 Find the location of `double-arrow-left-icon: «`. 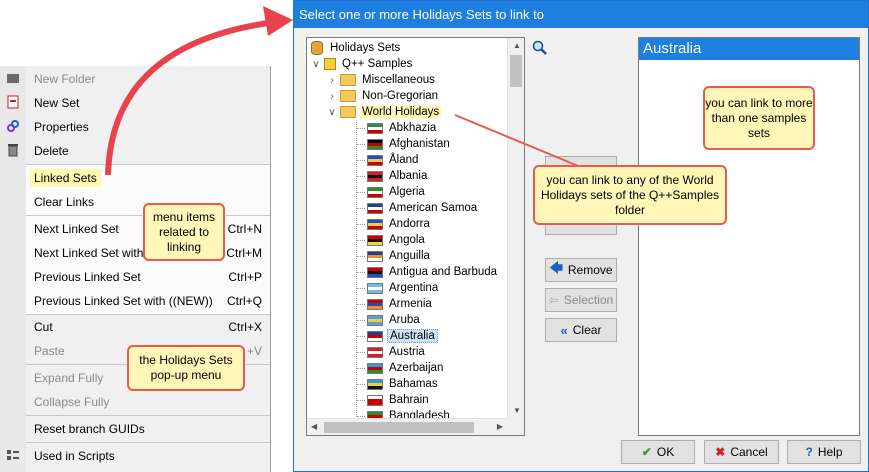

double-arrow-left-icon: « is located at coordinates (564, 330).